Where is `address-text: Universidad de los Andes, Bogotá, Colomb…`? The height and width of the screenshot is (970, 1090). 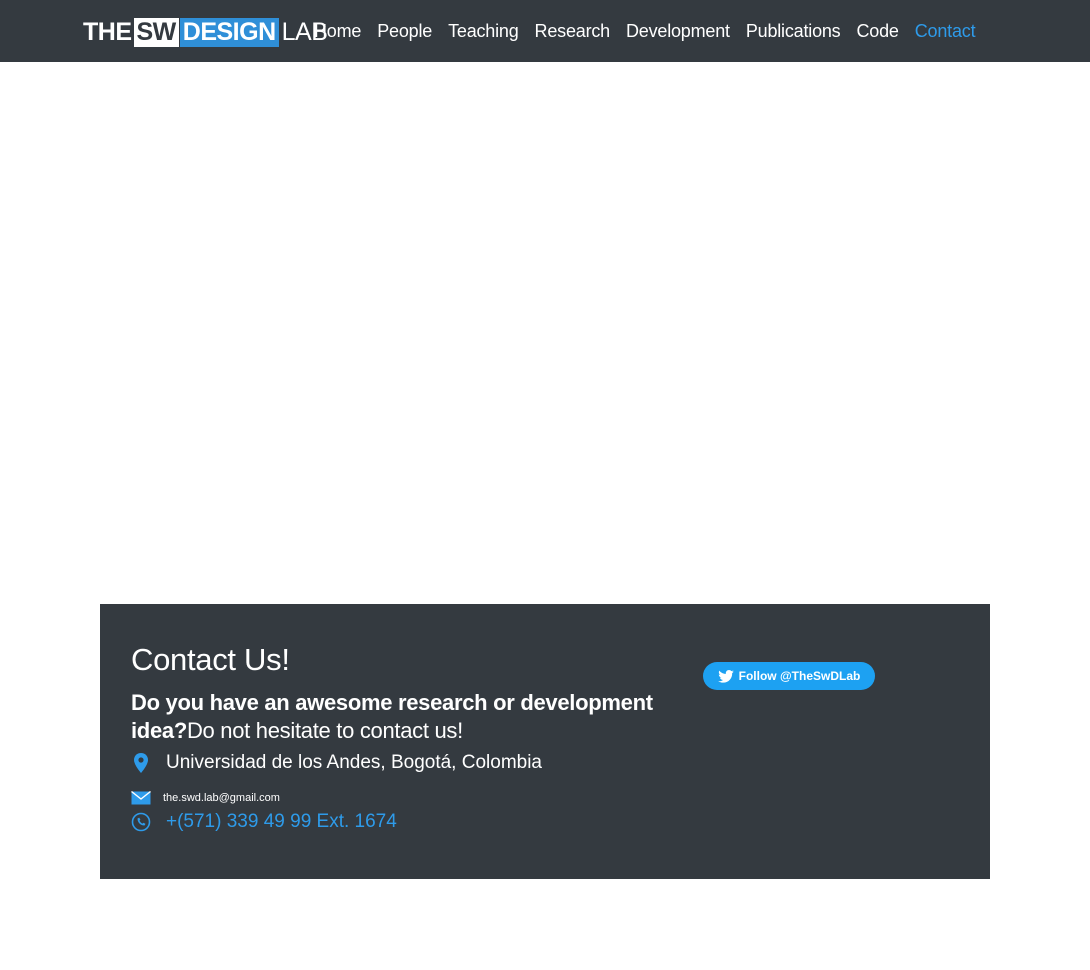
address-text: Universidad de los Andes, Bogotá, Colomb… is located at coordinates (354, 762).